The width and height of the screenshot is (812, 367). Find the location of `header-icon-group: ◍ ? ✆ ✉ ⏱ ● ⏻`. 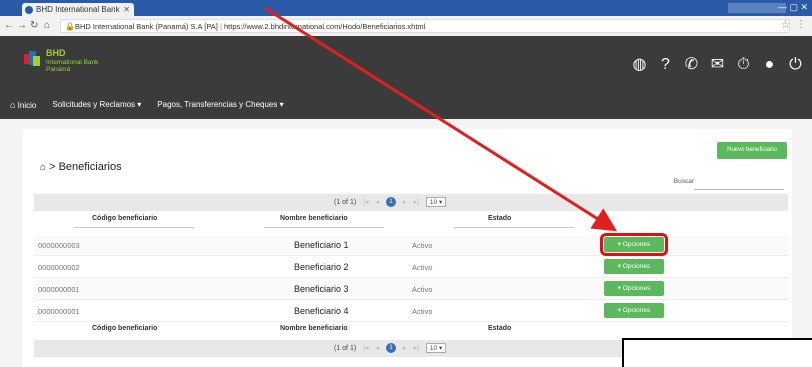

header-icon-group: ◍ ? ✆ ✉ ⏱ ● ⏻ is located at coordinates (717, 64).